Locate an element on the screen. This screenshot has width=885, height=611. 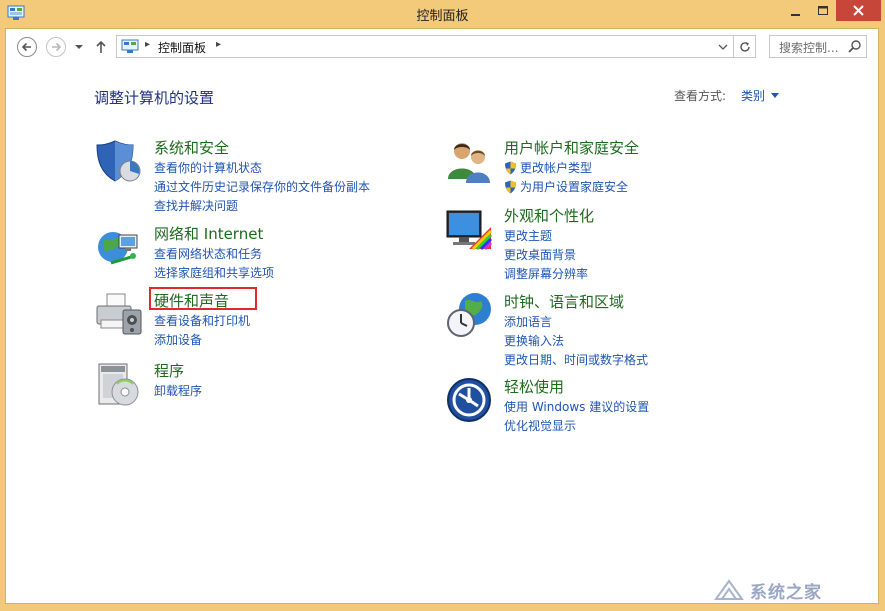
back-button is located at coordinates (27, 47).